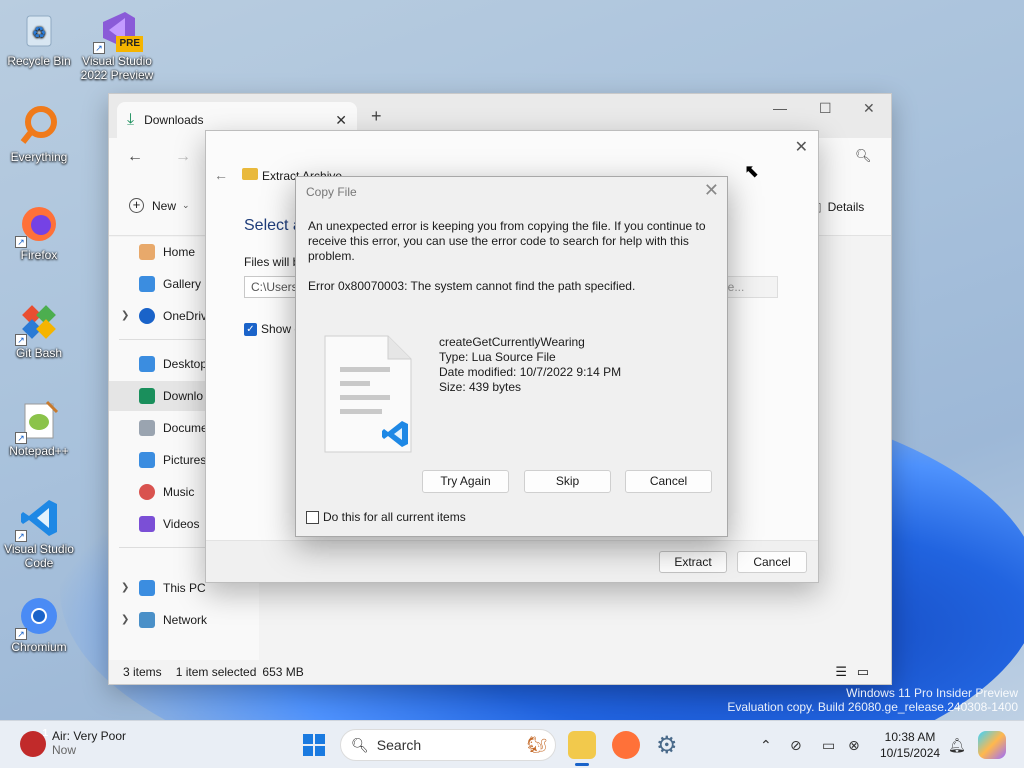 The height and width of the screenshot is (768, 1024). Describe the element at coordinates (530, 372) in the screenshot. I see `file-modified: Date modified: 10/7/2022 9:14 PM` at that location.